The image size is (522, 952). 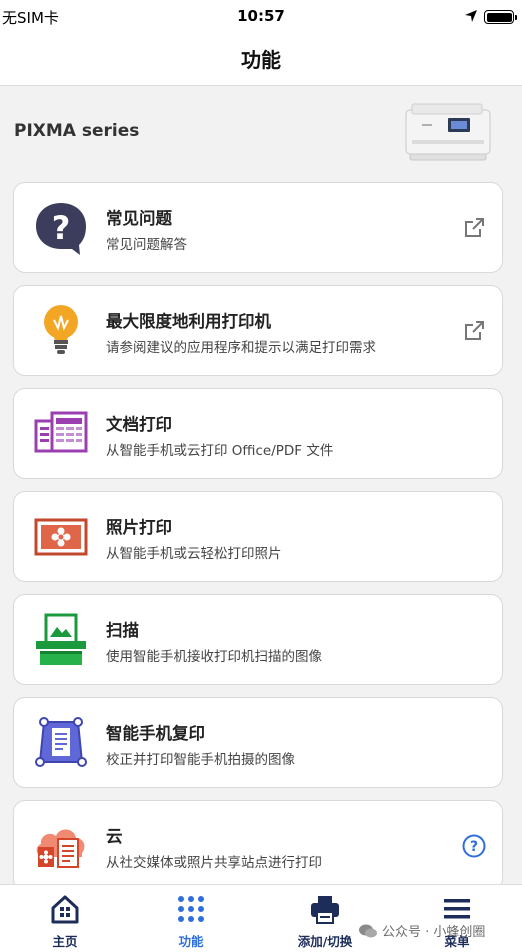 I want to click on tab-home: 主页, so click(x=65, y=918).